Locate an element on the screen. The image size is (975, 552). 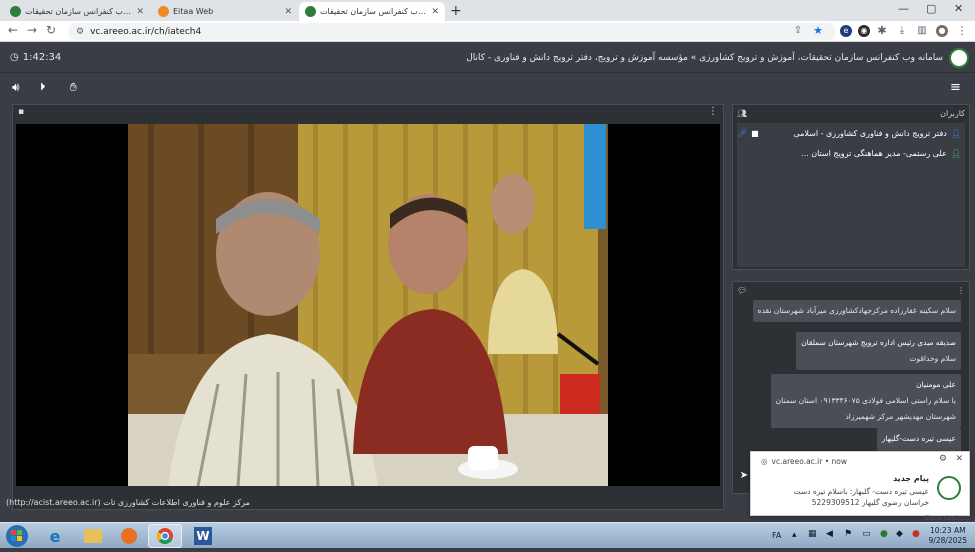
tray-arrow-icon: ▴ is located at coordinates (794, 535).